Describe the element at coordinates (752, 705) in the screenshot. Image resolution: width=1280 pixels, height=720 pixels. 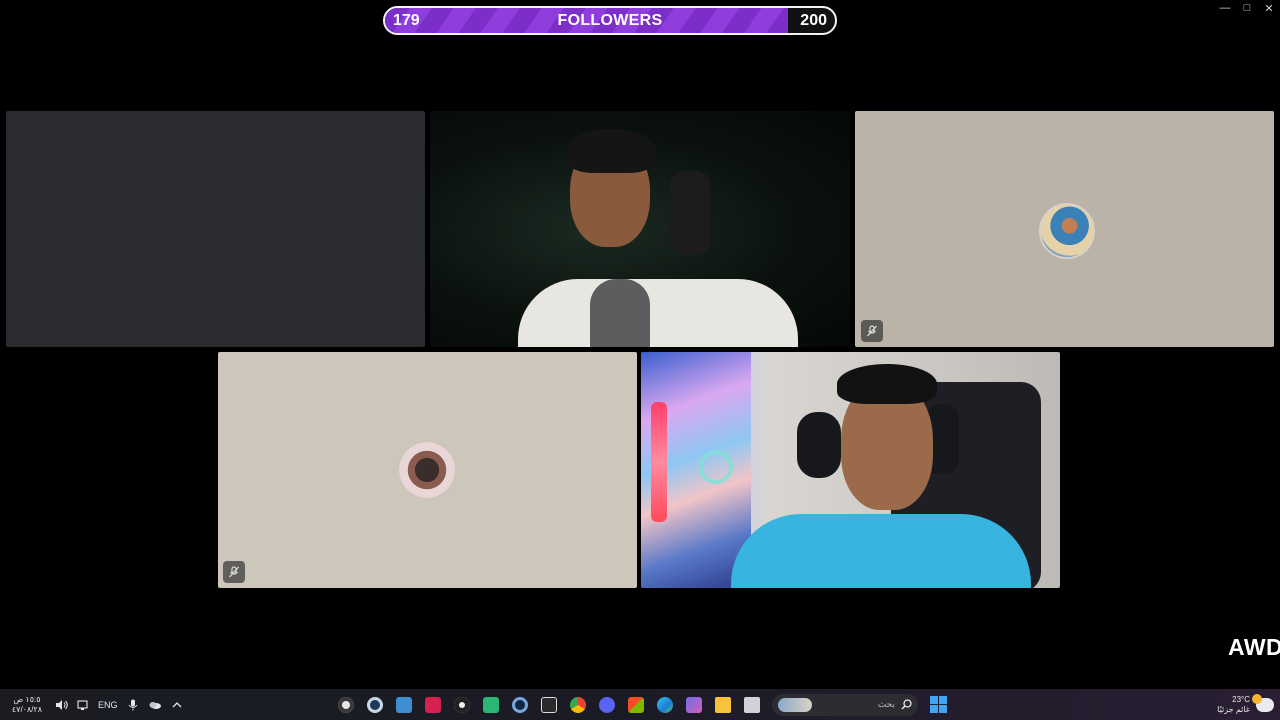
I see `task-view-icon` at that location.